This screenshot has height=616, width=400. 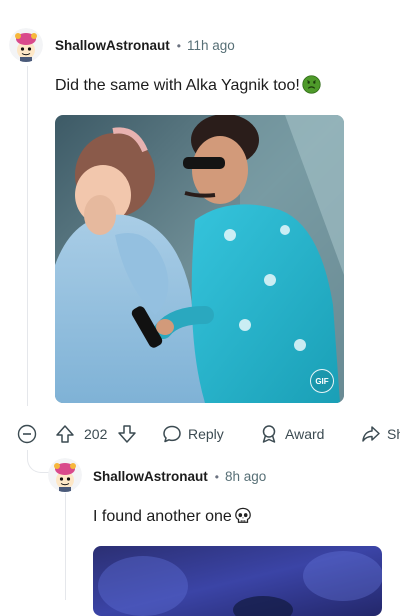 I want to click on upvote-arrow-icon, so click(x=65, y=434).